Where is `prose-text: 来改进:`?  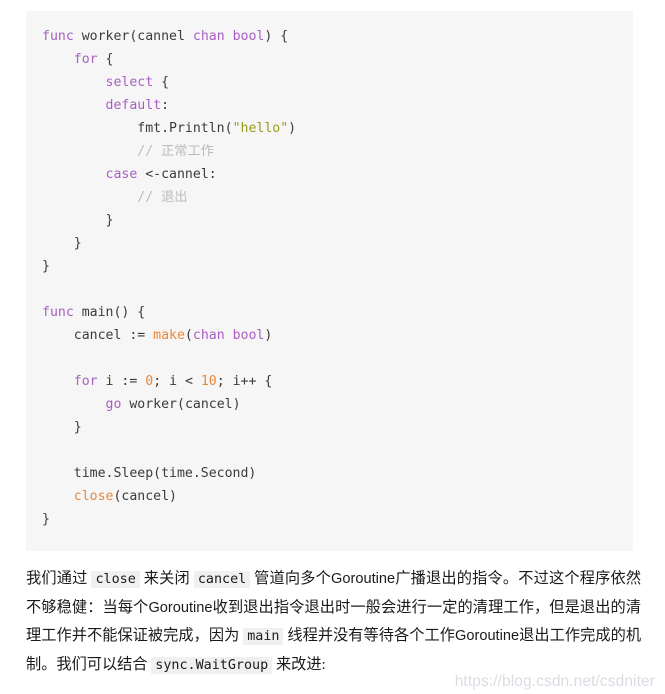 prose-text: 来改进: is located at coordinates (299, 664).